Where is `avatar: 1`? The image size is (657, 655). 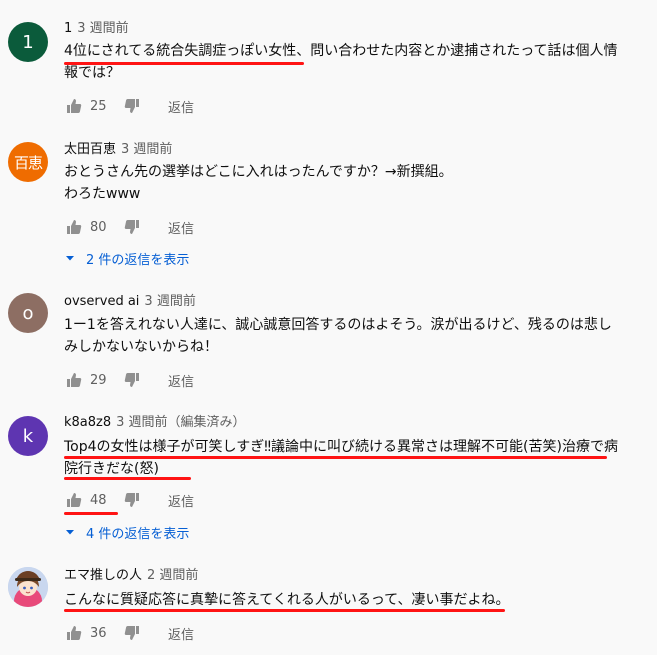 avatar: 1 is located at coordinates (28, 42).